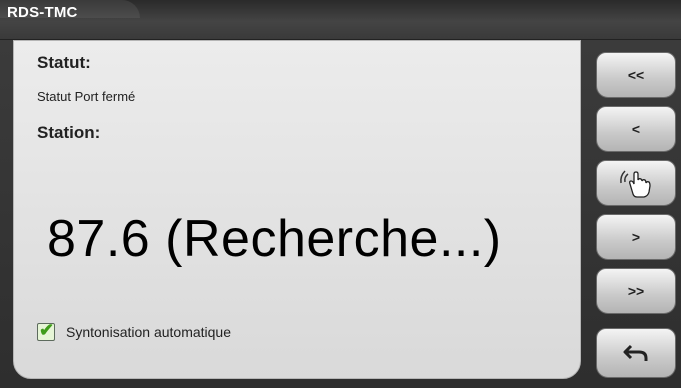  I want to click on window-title: RDS-TMC, so click(42, 12).